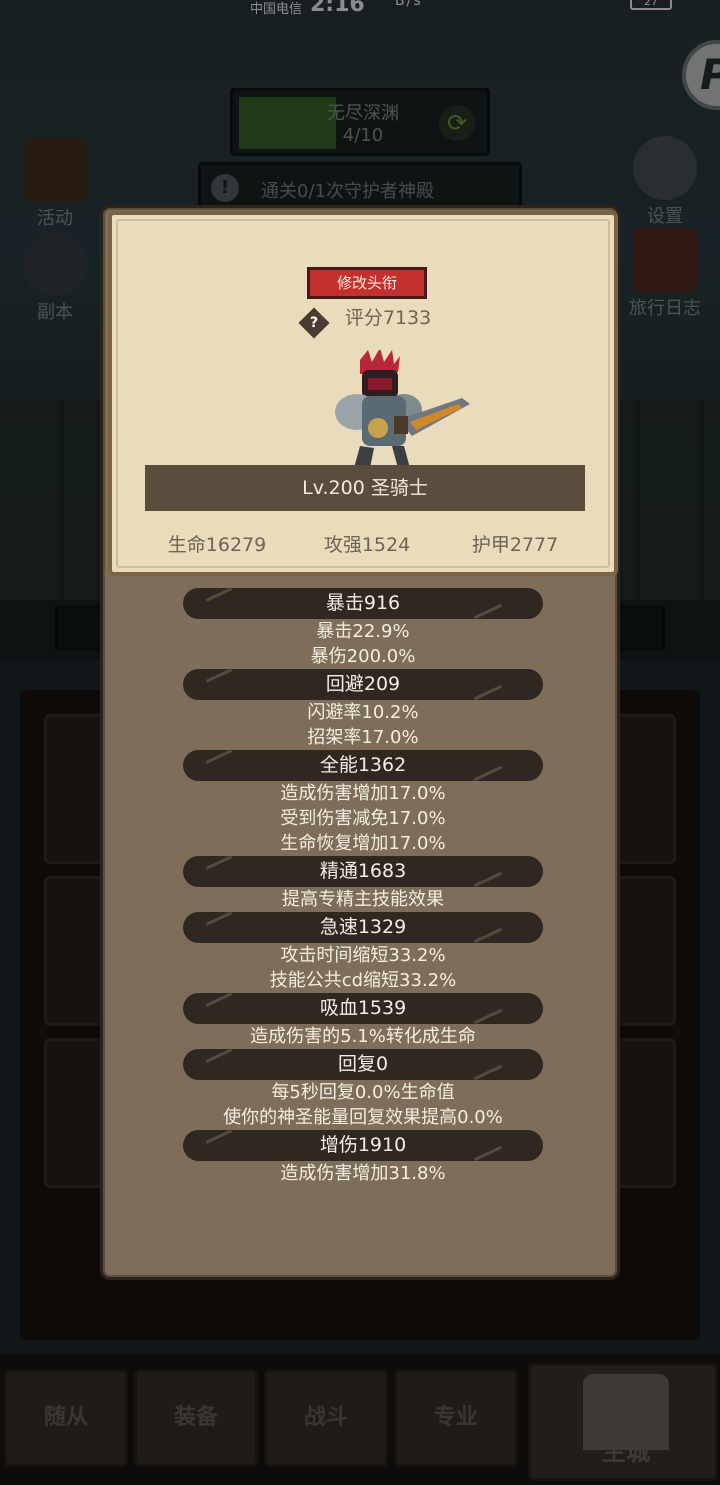  I want to click on stat-line: 使你的神圣能量回复效果提高0.0%, so click(363, 1117).